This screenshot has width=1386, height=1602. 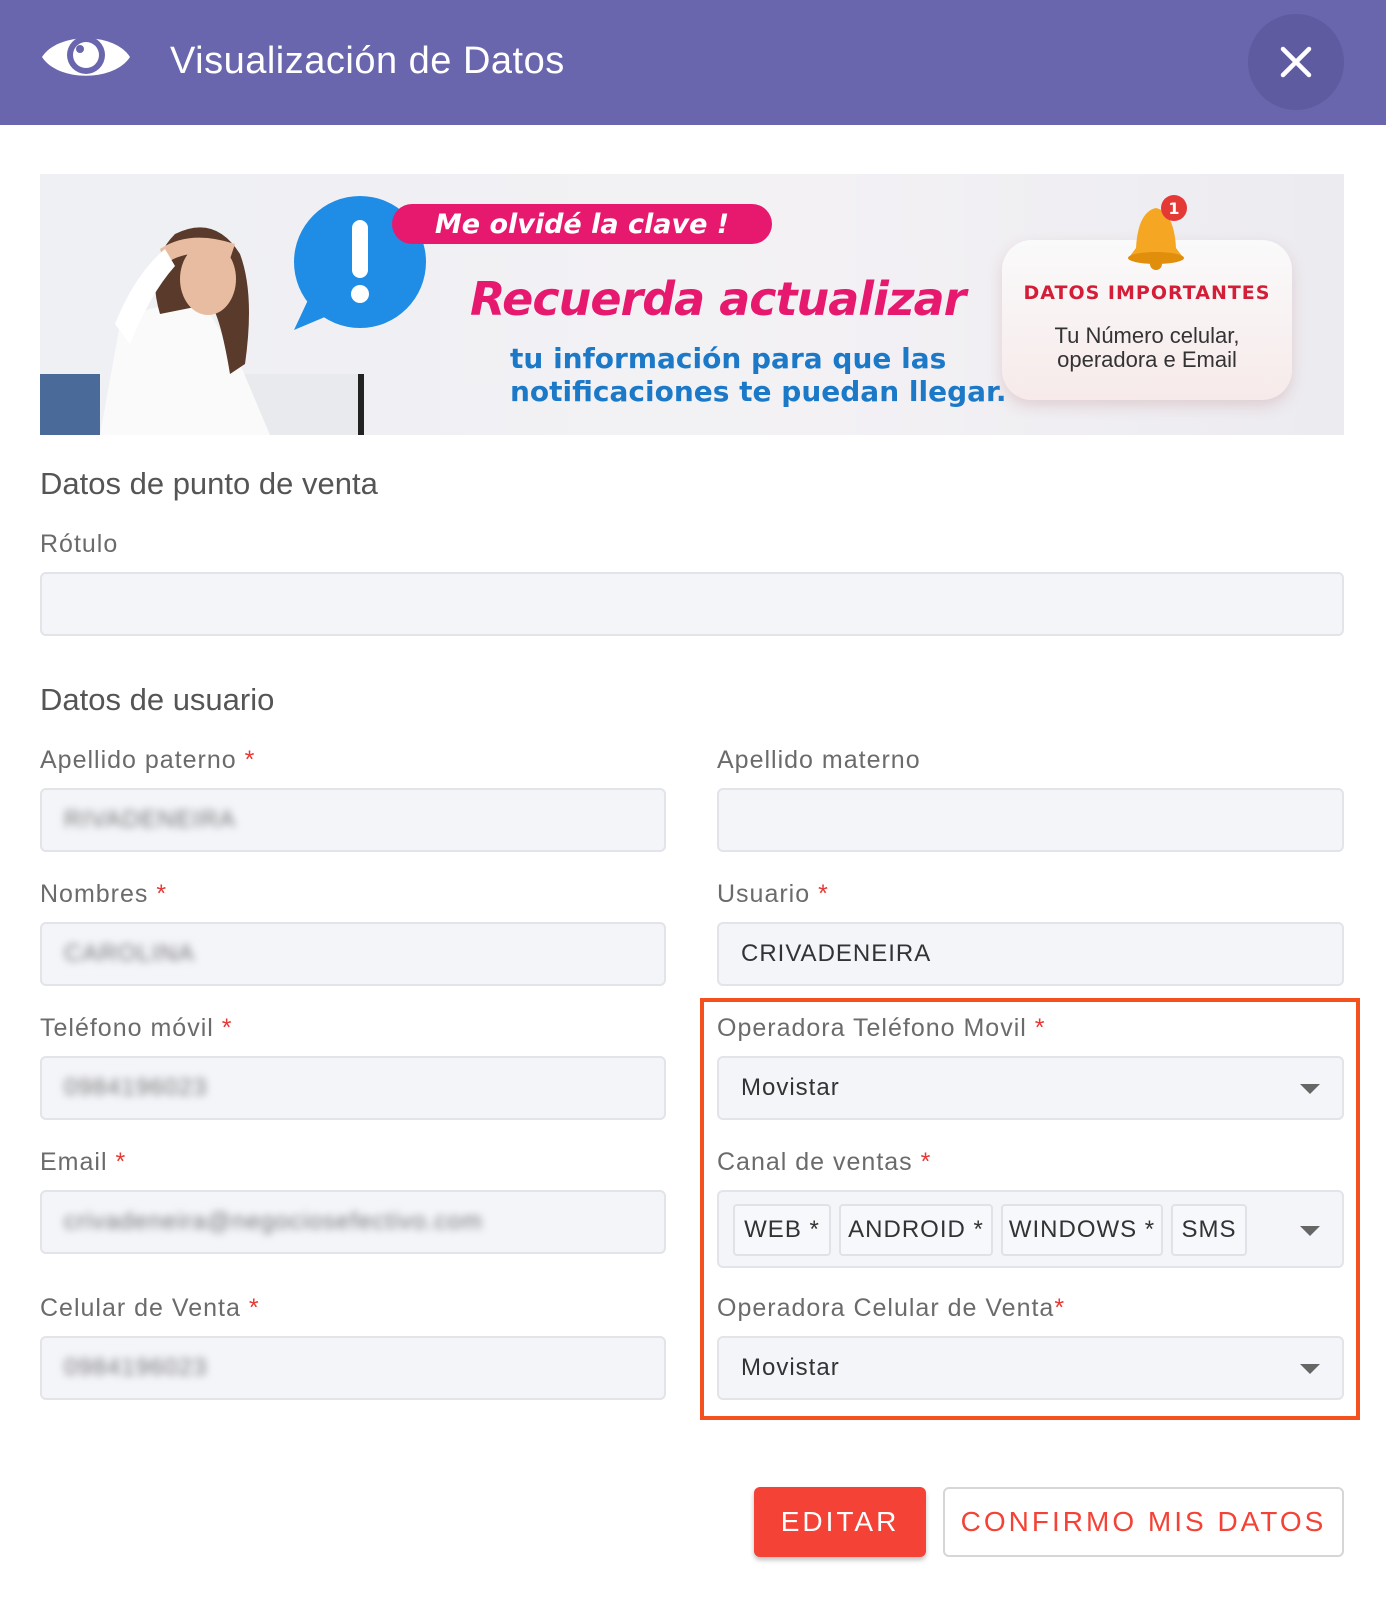 What do you see at coordinates (86, 56) in the screenshot?
I see `eye-icon` at bounding box center [86, 56].